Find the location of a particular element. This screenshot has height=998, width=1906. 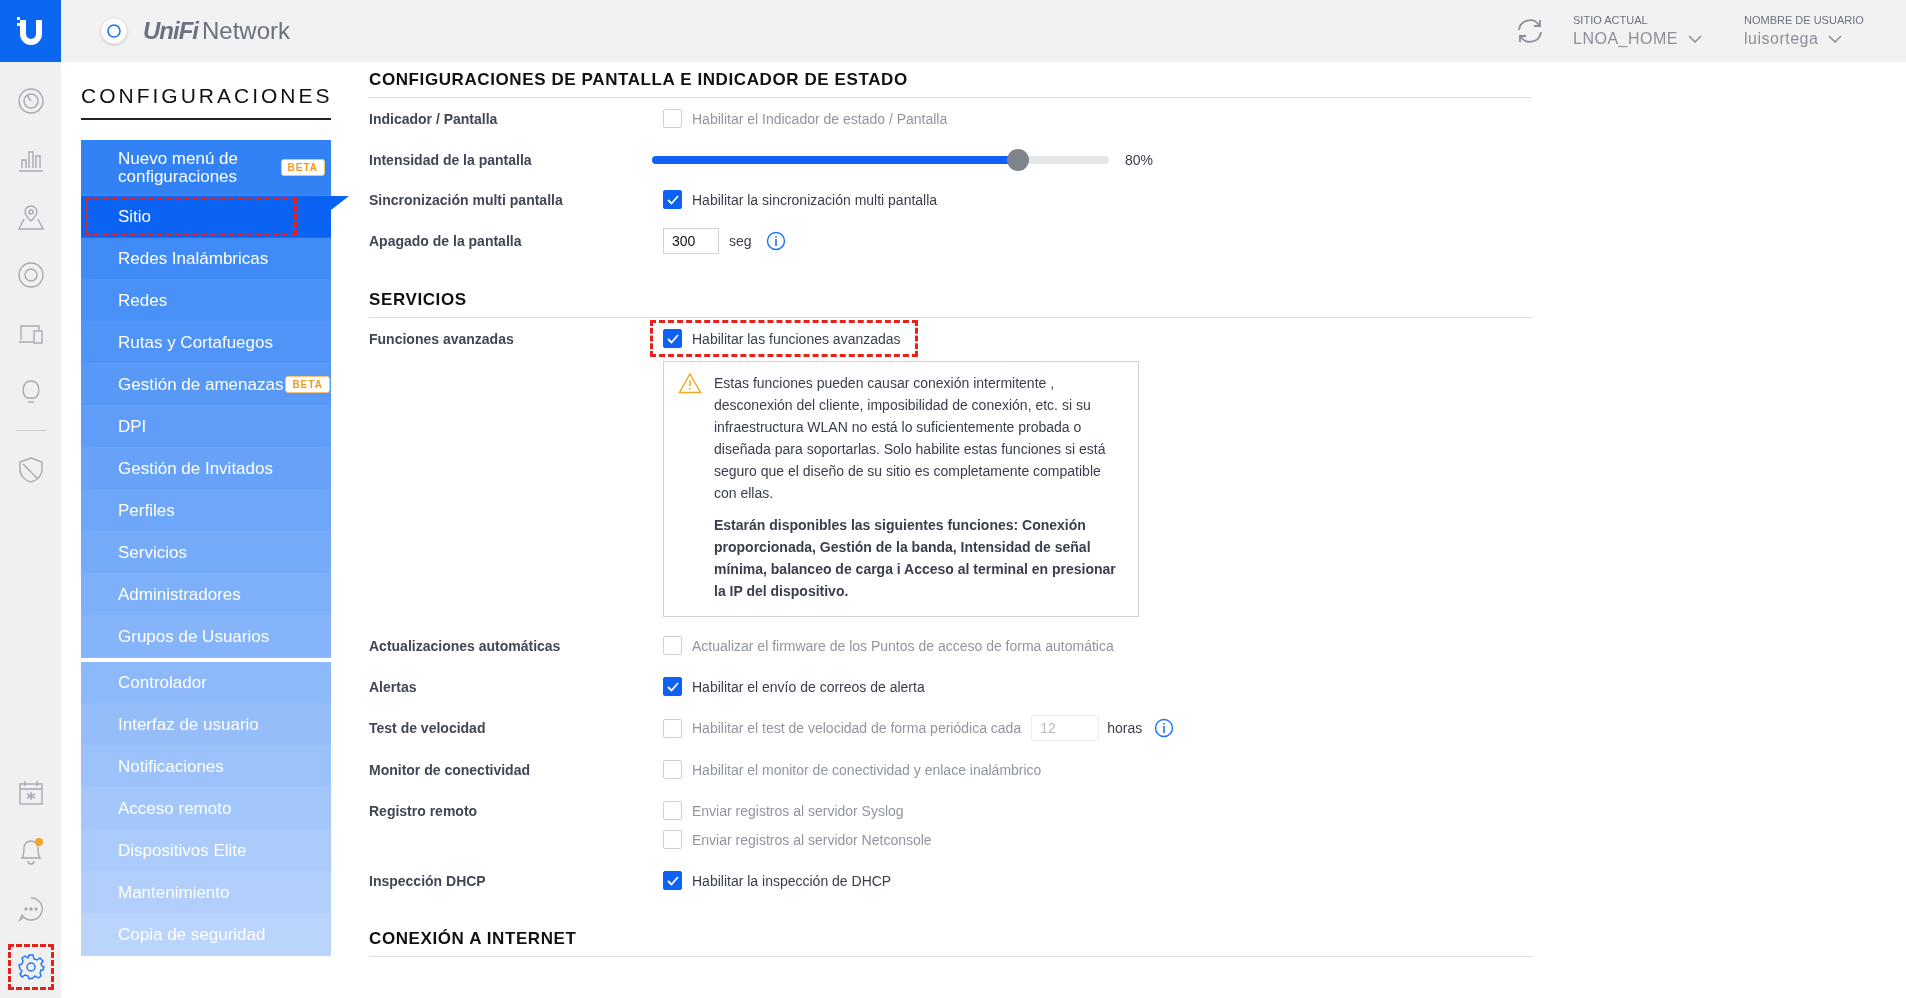

setting-label: Funciones avanzadas is located at coordinates (442, 338).